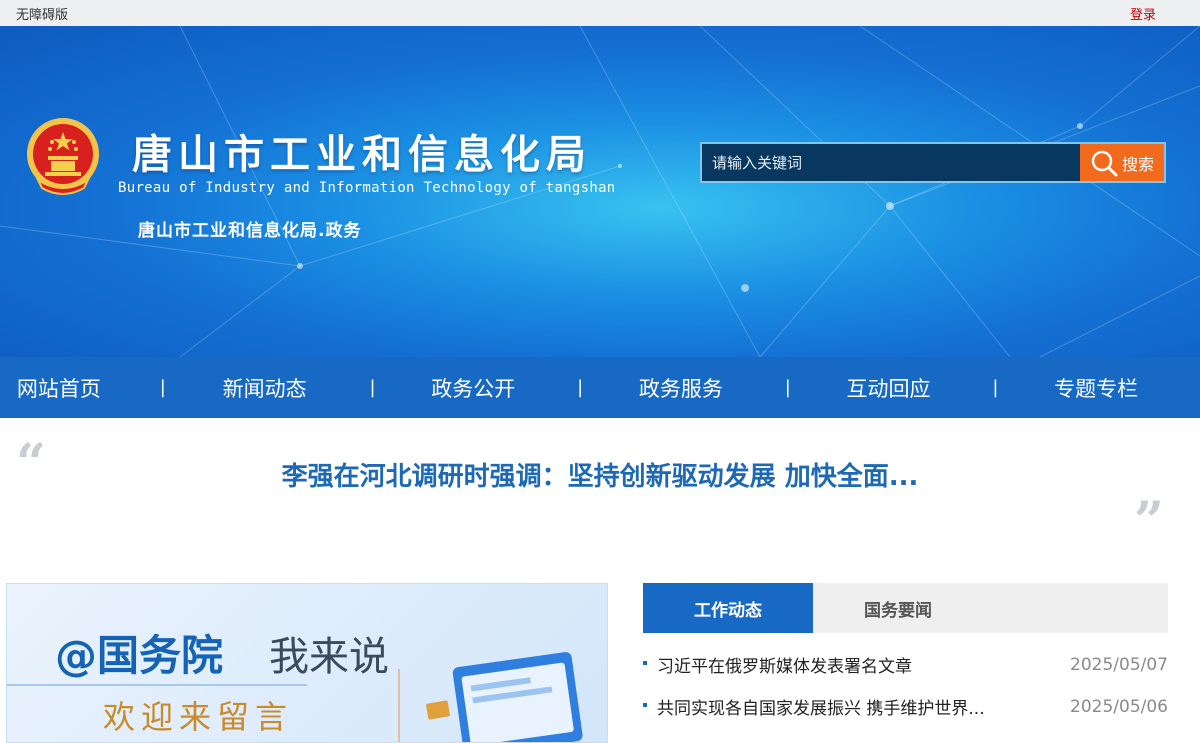  What do you see at coordinates (1096, 388) in the screenshot?
I see `nav-item-special: 专题专栏` at bounding box center [1096, 388].